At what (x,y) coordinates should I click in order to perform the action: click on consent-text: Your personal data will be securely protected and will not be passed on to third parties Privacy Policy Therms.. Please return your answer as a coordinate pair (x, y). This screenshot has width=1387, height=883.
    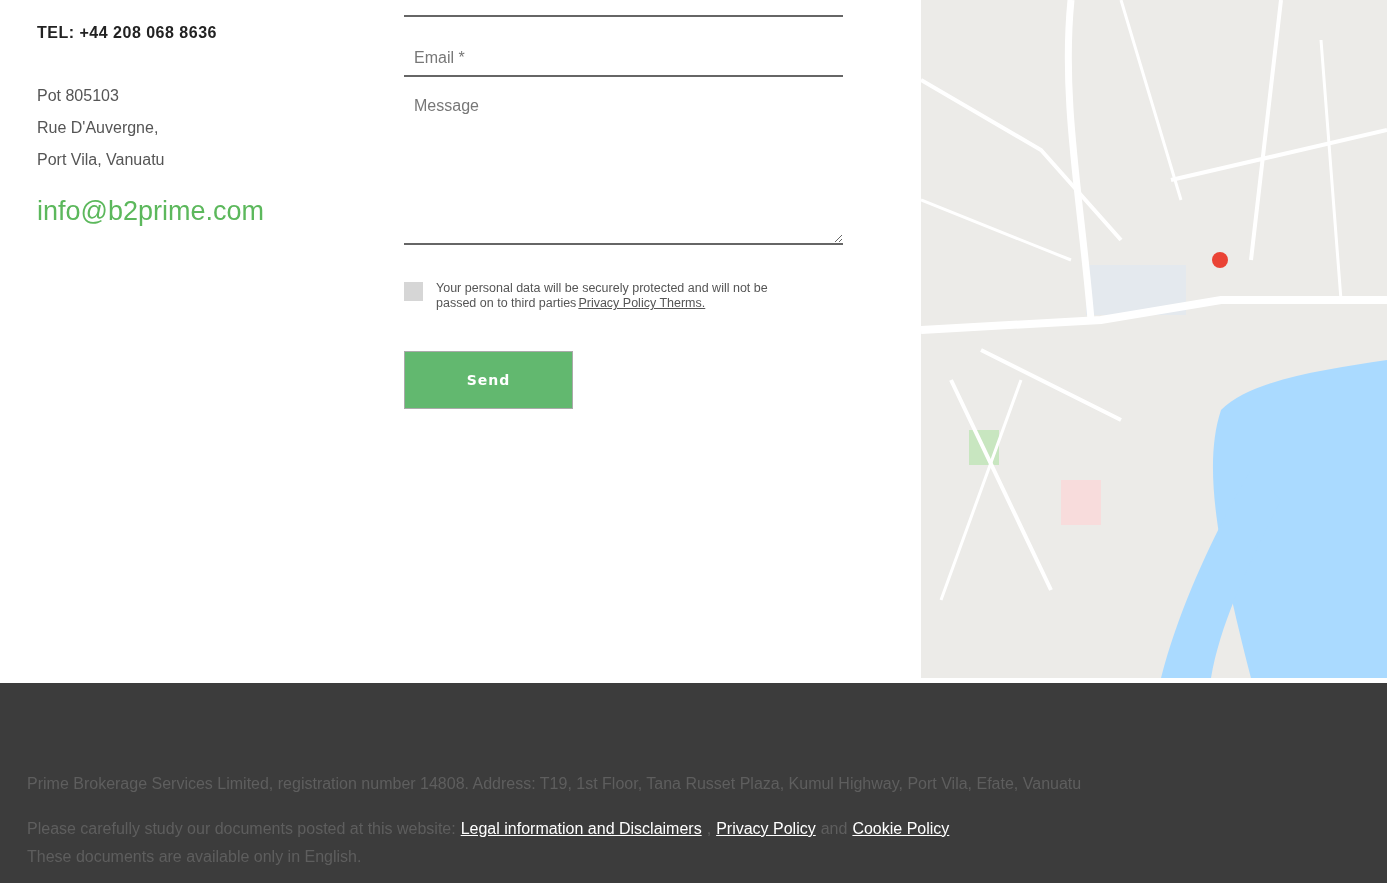
    Looking at the image, I should click on (602, 296).